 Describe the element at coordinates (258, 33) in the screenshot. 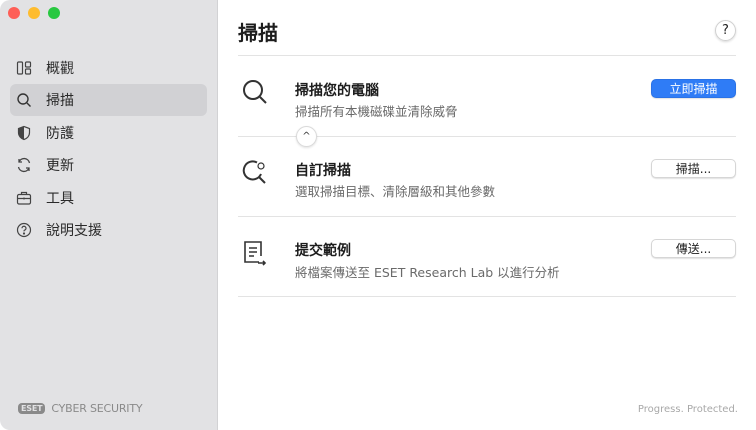

I see `page-title: 掃描` at that location.